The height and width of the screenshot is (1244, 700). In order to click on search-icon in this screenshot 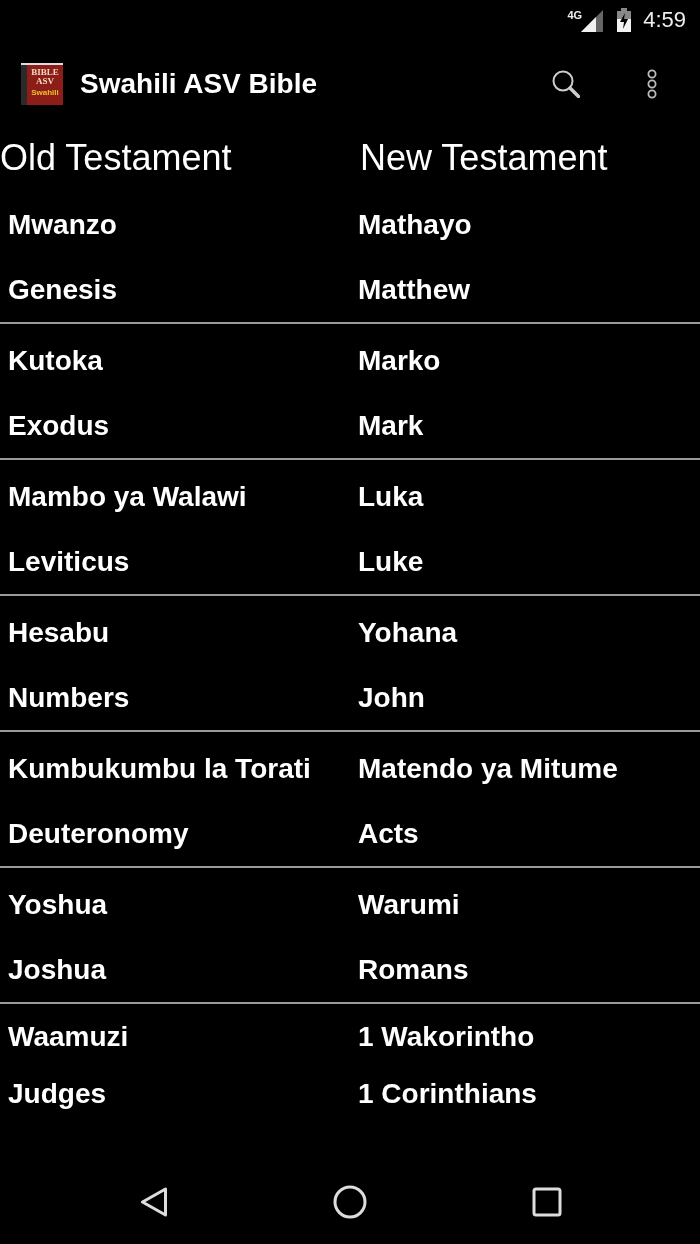, I will do `click(566, 84)`.